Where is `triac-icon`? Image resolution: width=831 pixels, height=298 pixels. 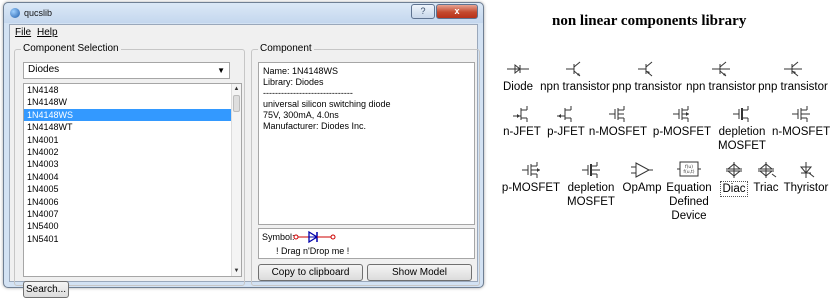 triac-icon is located at coordinates (767, 170).